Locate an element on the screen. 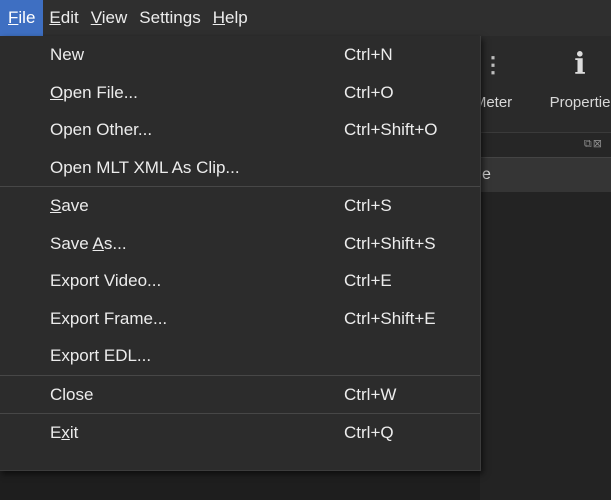 Image resolution: width=611 pixels, height=500 pixels. menu-item-exit: Exit Ctrl+Q is located at coordinates (240, 433).